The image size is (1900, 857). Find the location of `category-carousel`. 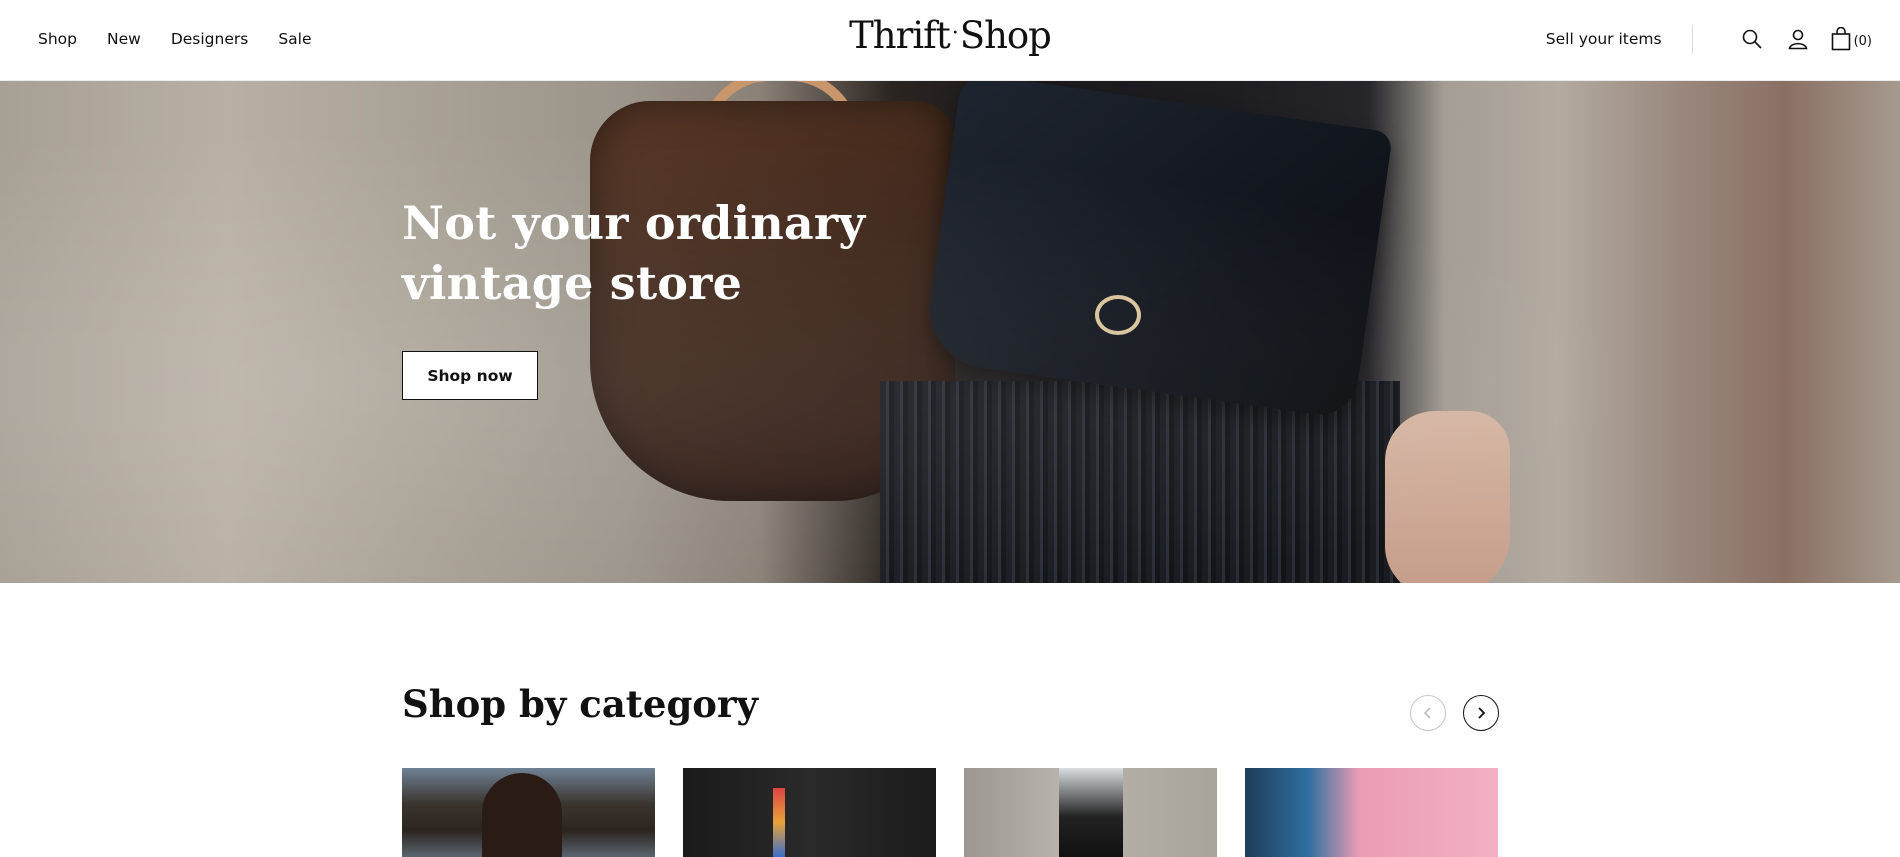

category-carousel is located at coordinates (951, 812).